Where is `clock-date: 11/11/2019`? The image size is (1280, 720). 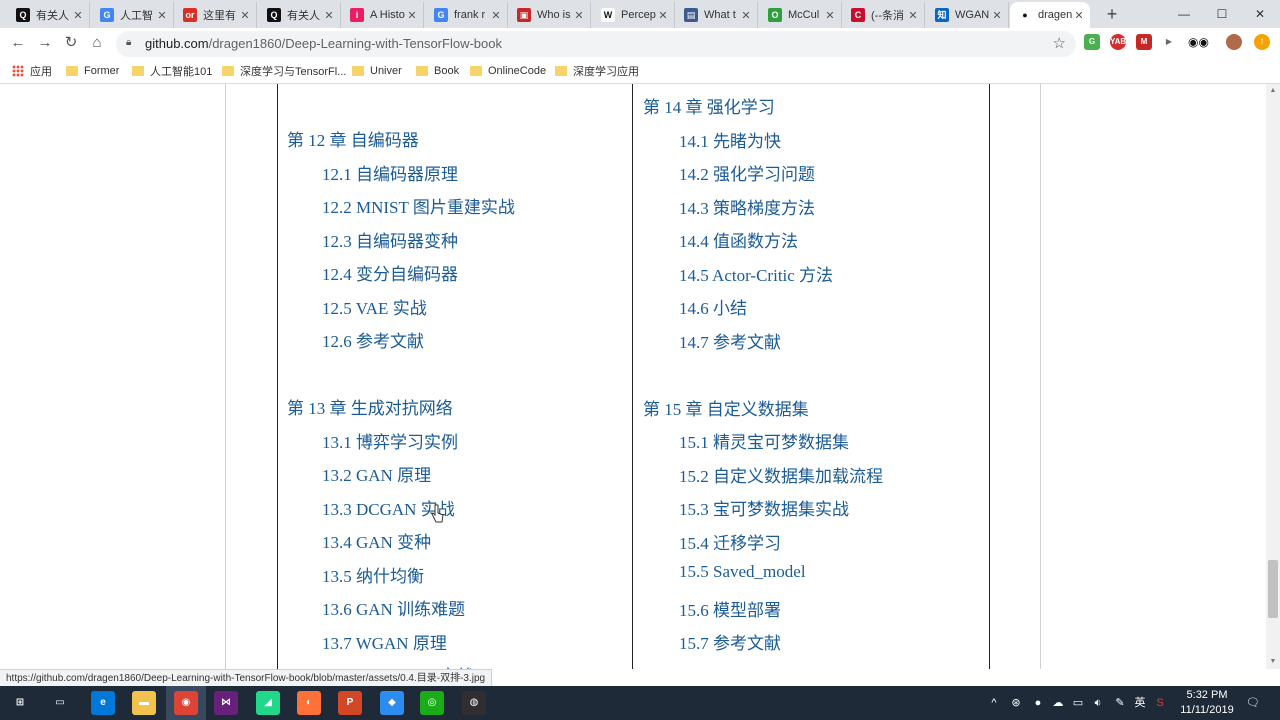 clock-date: 11/11/2019 is located at coordinates (1207, 710).